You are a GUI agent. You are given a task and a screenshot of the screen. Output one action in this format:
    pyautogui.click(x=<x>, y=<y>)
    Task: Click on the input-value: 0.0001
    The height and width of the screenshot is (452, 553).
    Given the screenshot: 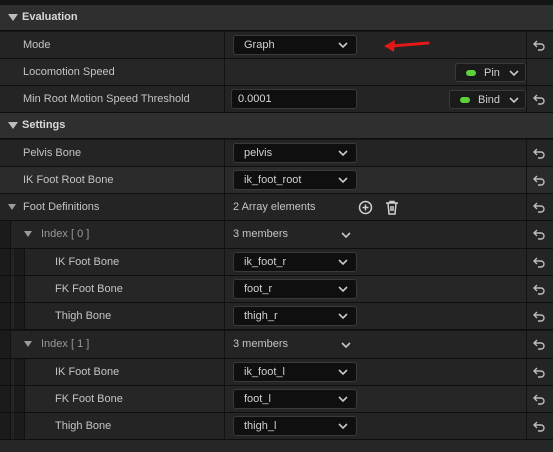 What is the action you would take?
    pyautogui.click(x=255, y=99)
    